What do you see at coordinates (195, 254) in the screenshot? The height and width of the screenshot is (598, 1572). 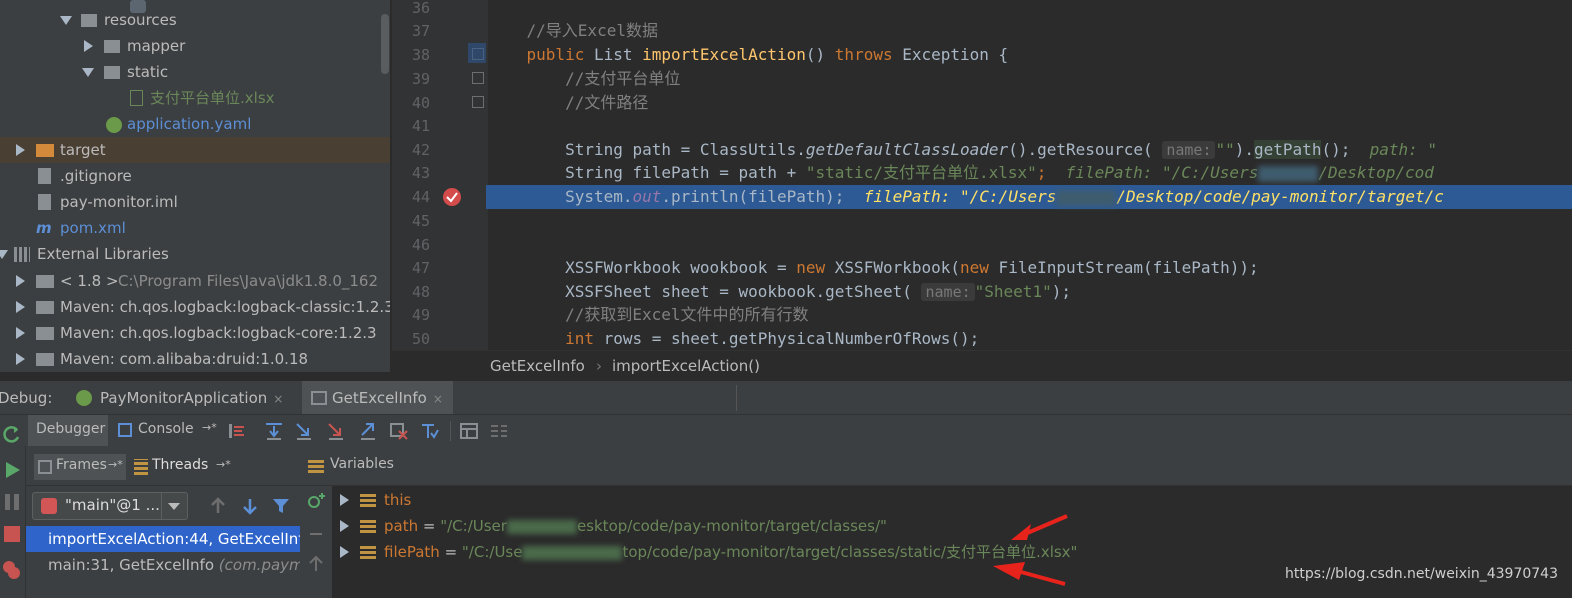 I see `tree-item-external-libraries: External Libraries` at bounding box center [195, 254].